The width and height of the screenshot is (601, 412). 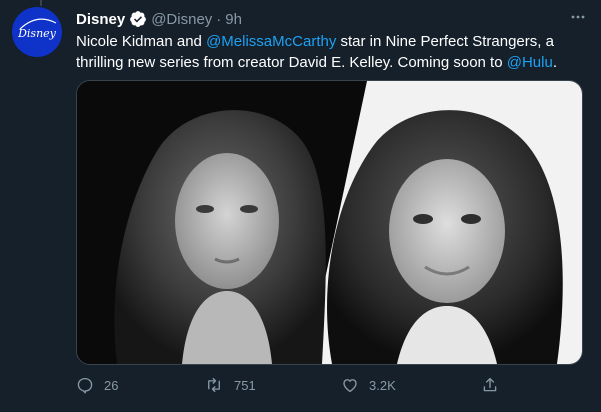 I want to click on like-button: 3.2K, so click(x=368, y=385).